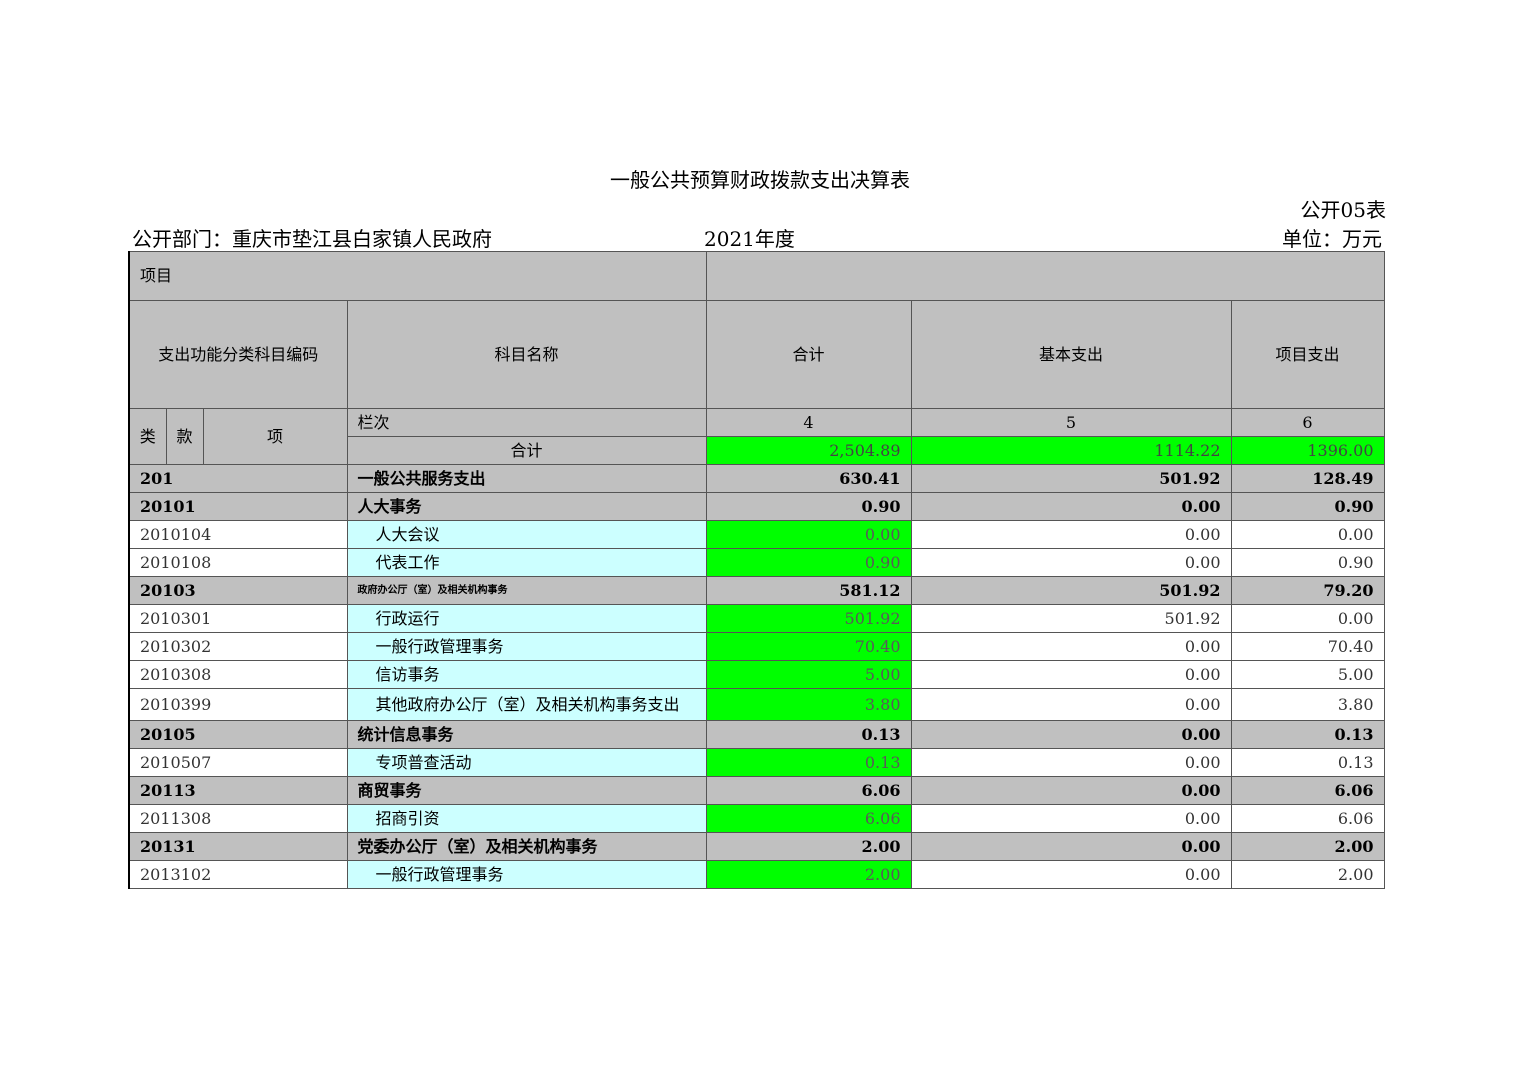 The height and width of the screenshot is (1075, 1520). Describe the element at coordinates (1071, 422) in the screenshot. I see `column-number-5: 5` at that location.